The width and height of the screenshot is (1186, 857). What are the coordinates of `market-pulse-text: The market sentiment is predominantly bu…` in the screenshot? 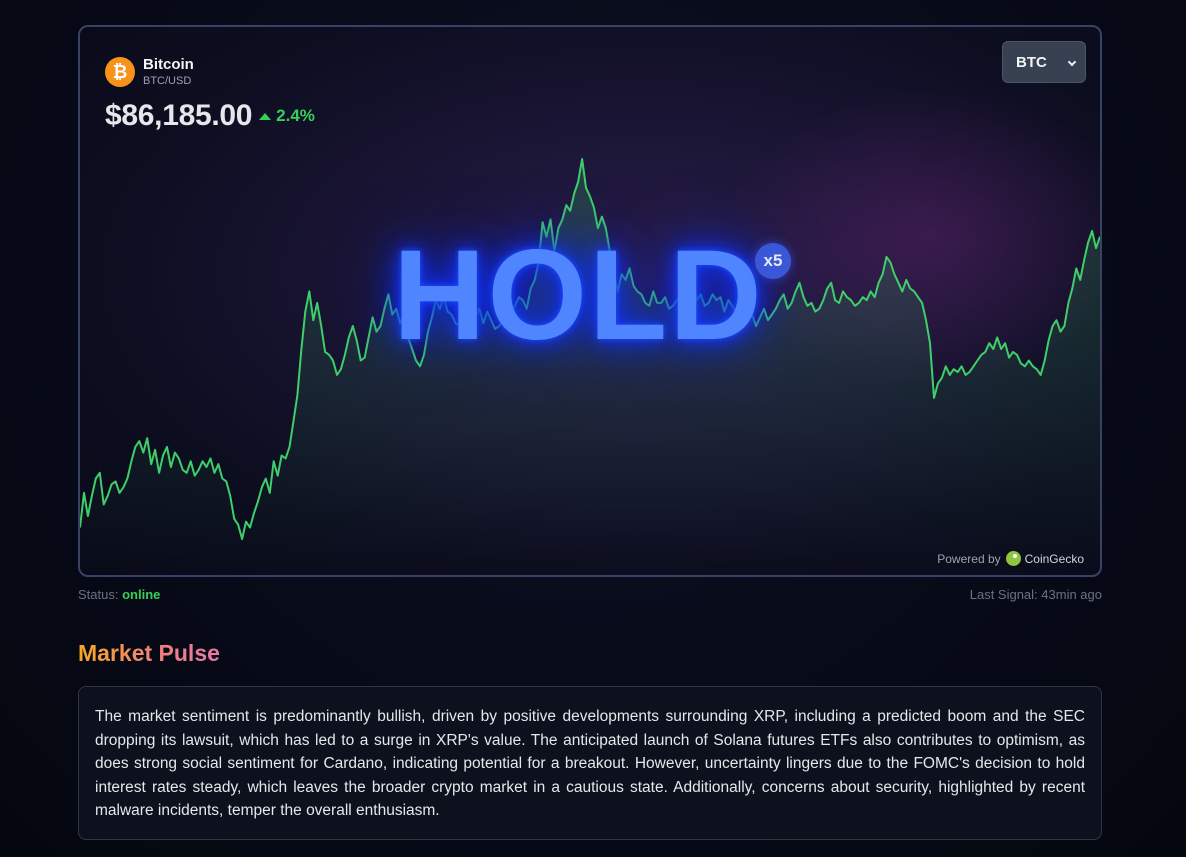 It's located at (590, 763).